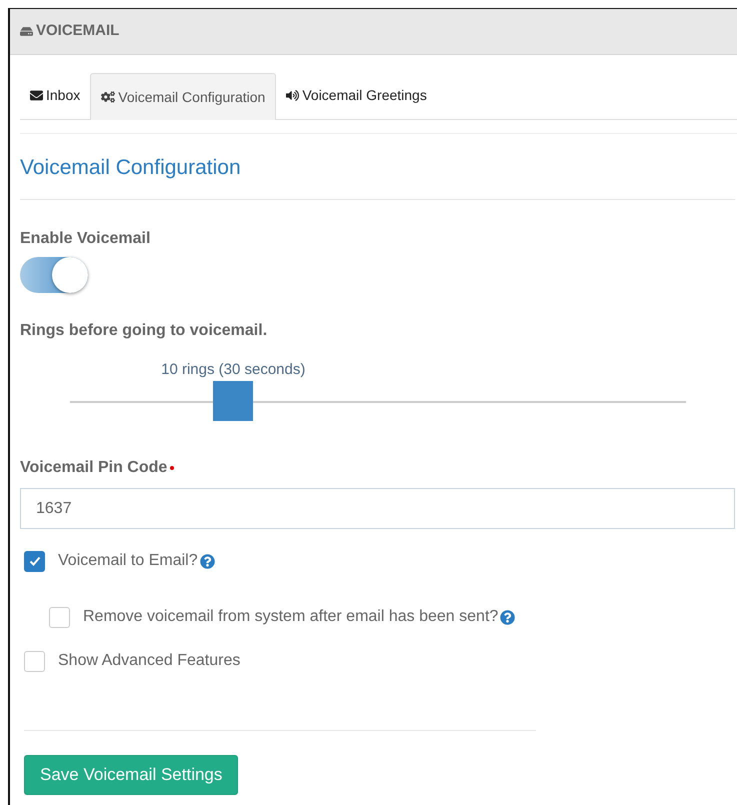  What do you see at coordinates (290, 617) in the screenshot?
I see `option-label: Remove voicemail from system after email has been sent?` at bounding box center [290, 617].